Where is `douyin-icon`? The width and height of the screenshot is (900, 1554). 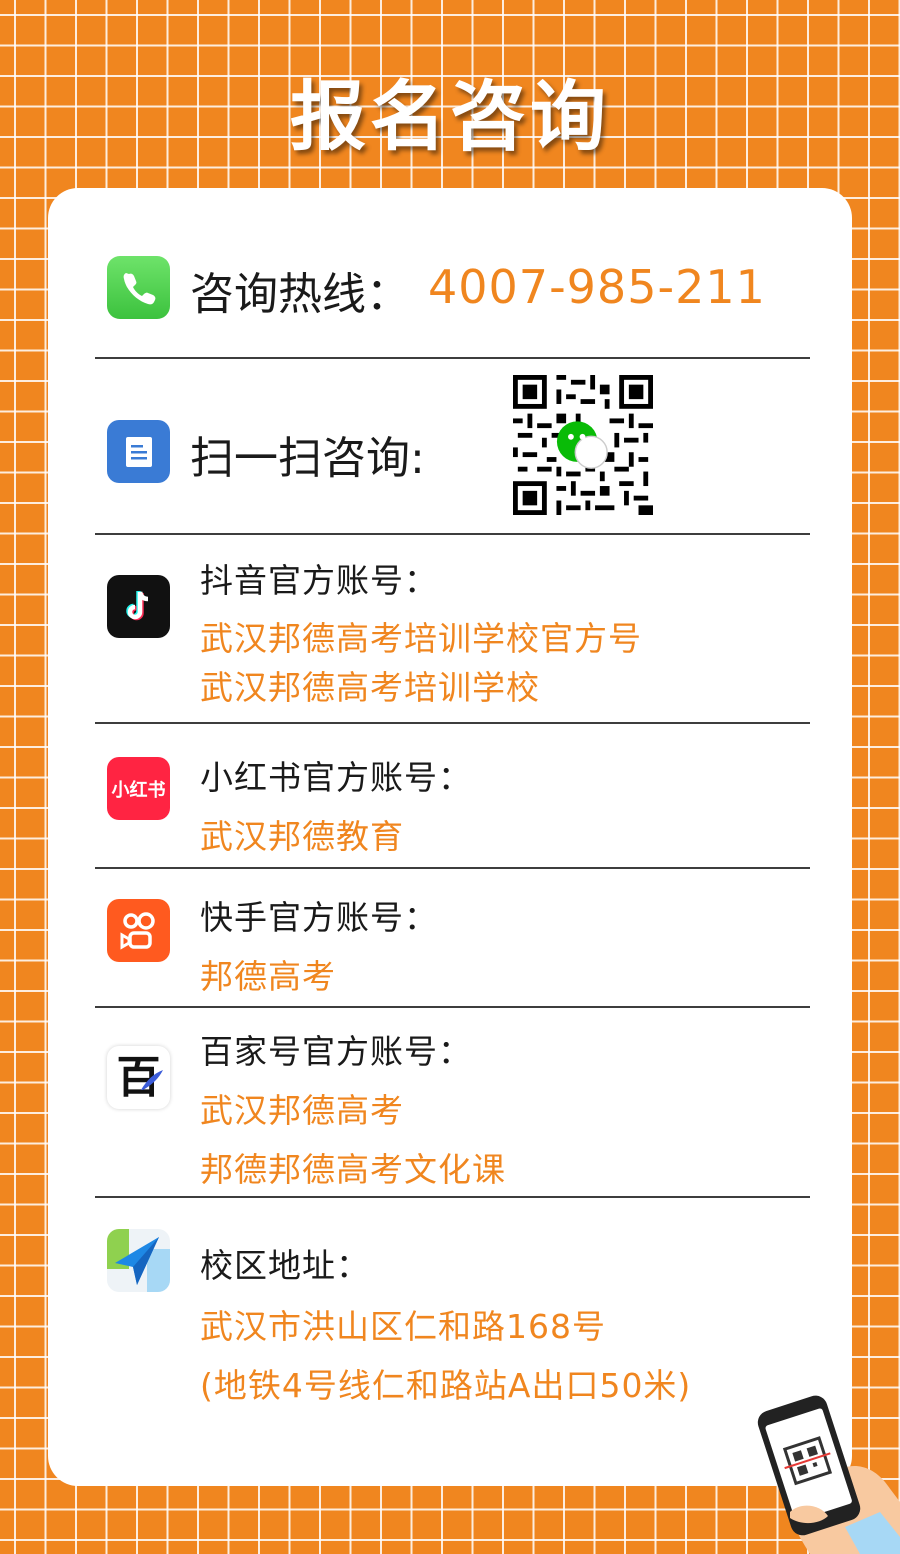
douyin-icon is located at coordinates (138, 606).